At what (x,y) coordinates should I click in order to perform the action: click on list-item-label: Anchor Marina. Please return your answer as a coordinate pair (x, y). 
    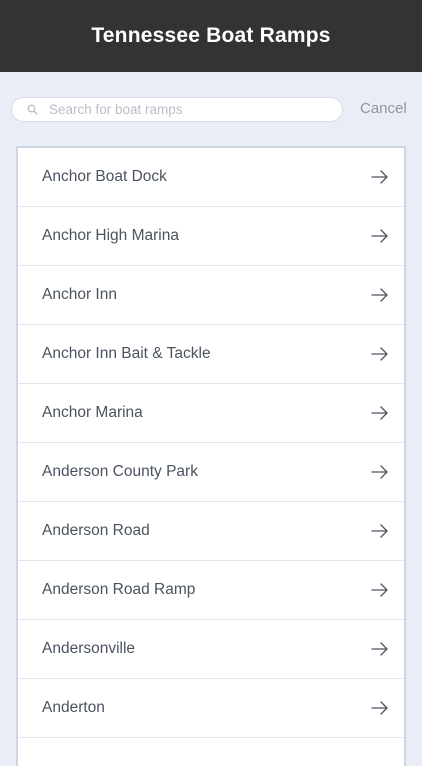
    Looking at the image, I should click on (92, 412).